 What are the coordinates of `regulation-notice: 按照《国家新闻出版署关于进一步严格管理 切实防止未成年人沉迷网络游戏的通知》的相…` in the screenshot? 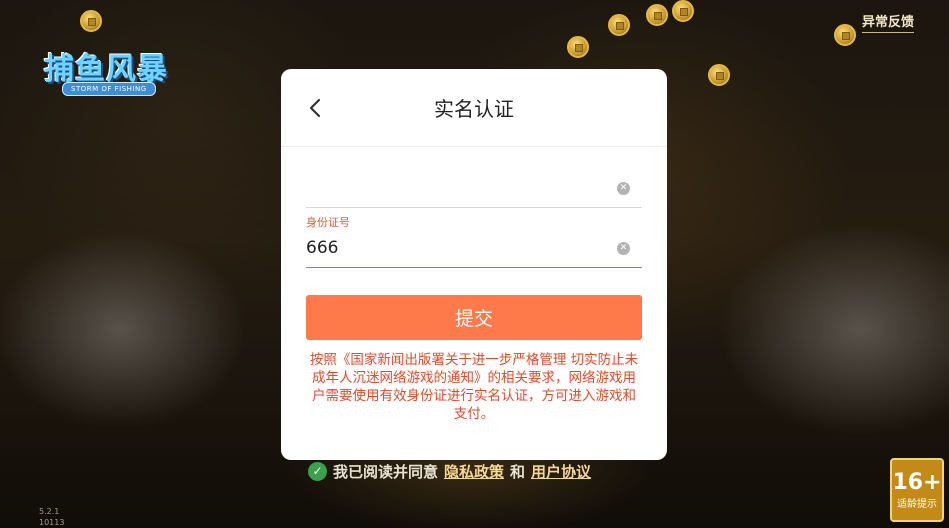 It's located at (474, 387).